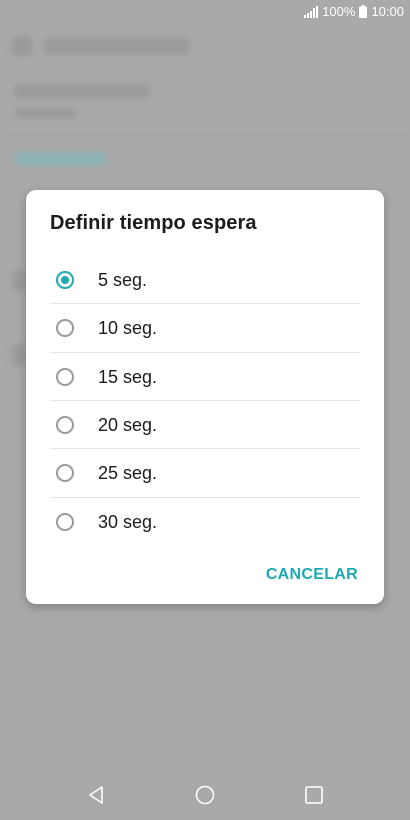 The height and width of the screenshot is (820, 410). Describe the element at coordinates (22, 46) in the screenshot. I see `blurred-back-icon` at that location.